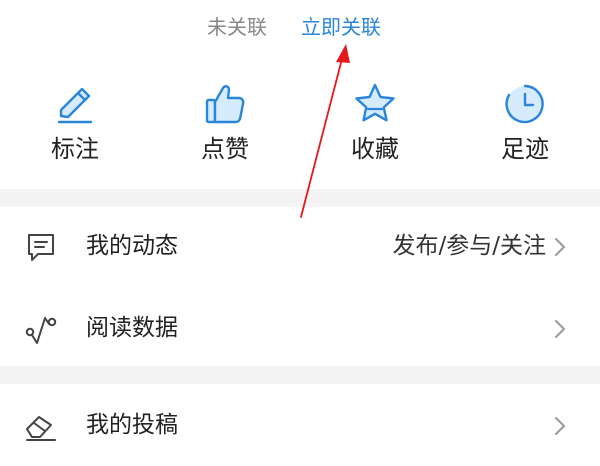  Describe the element at coordinates (524, 104) in the screenshot. I see `history-clock-icon` at that location.